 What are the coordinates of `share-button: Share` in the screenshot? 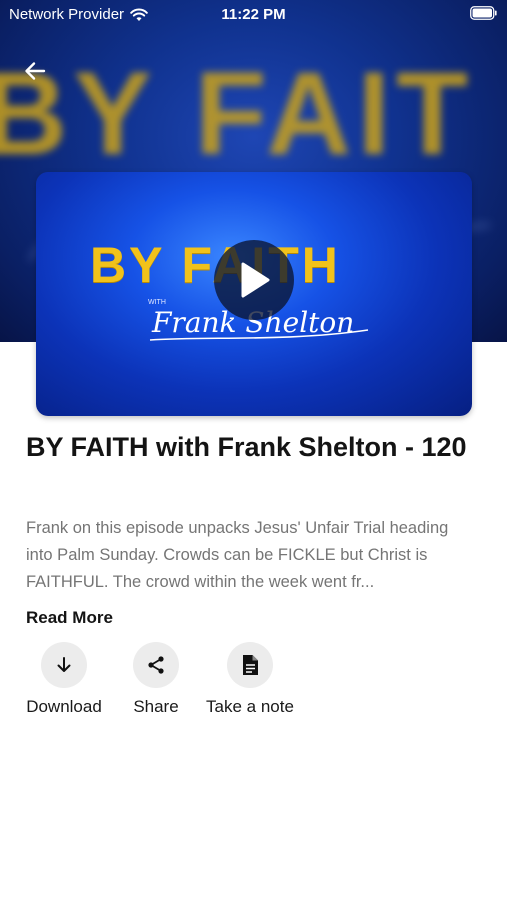 It's located at (156, 679).